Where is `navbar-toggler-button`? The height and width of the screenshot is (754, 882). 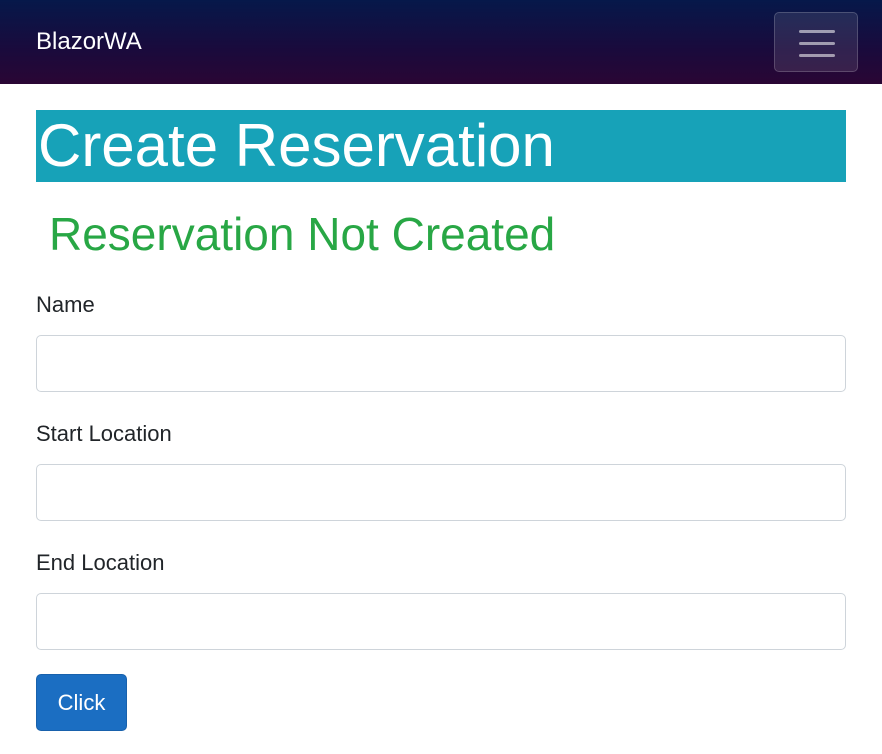
navbar-toggler-button is located at coordinates (816, 42).